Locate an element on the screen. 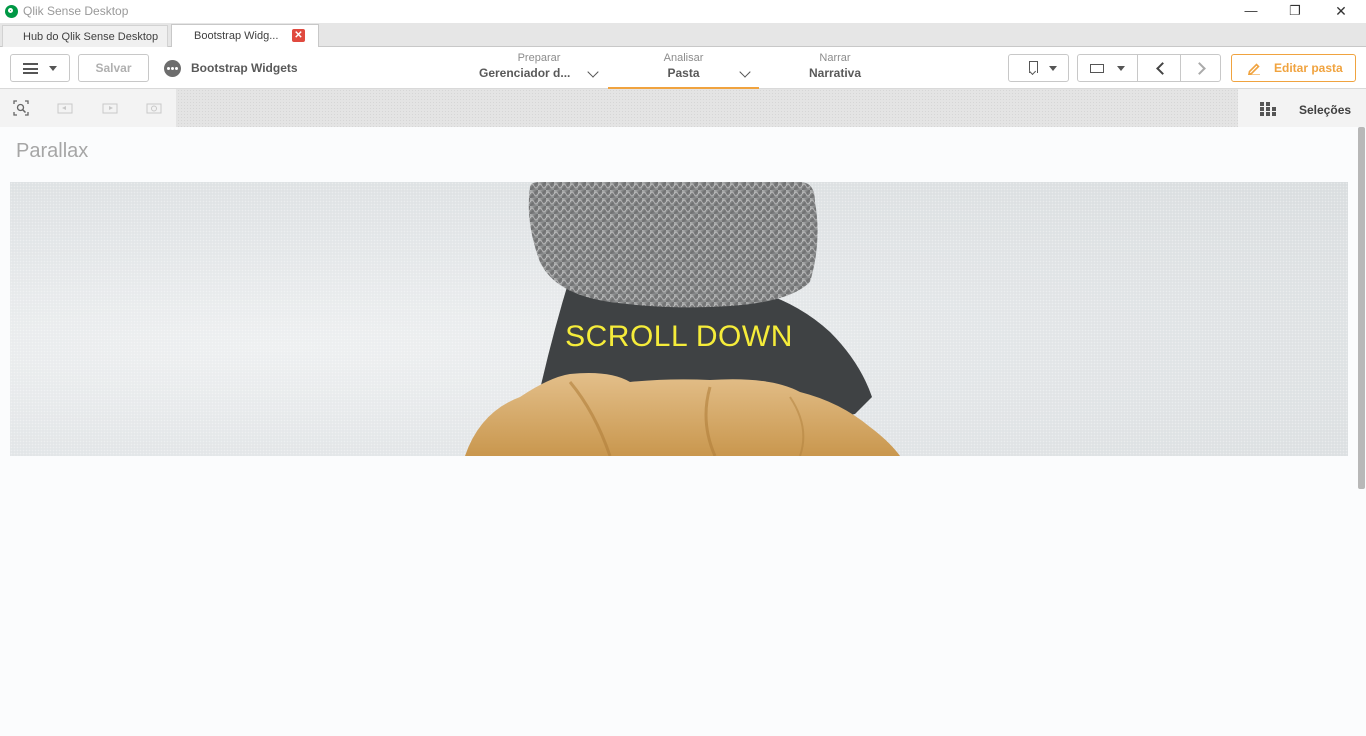 This screenshot has width=1366, height=736. nav-prepare-label: Preparar is located at coordinates (539, 58).